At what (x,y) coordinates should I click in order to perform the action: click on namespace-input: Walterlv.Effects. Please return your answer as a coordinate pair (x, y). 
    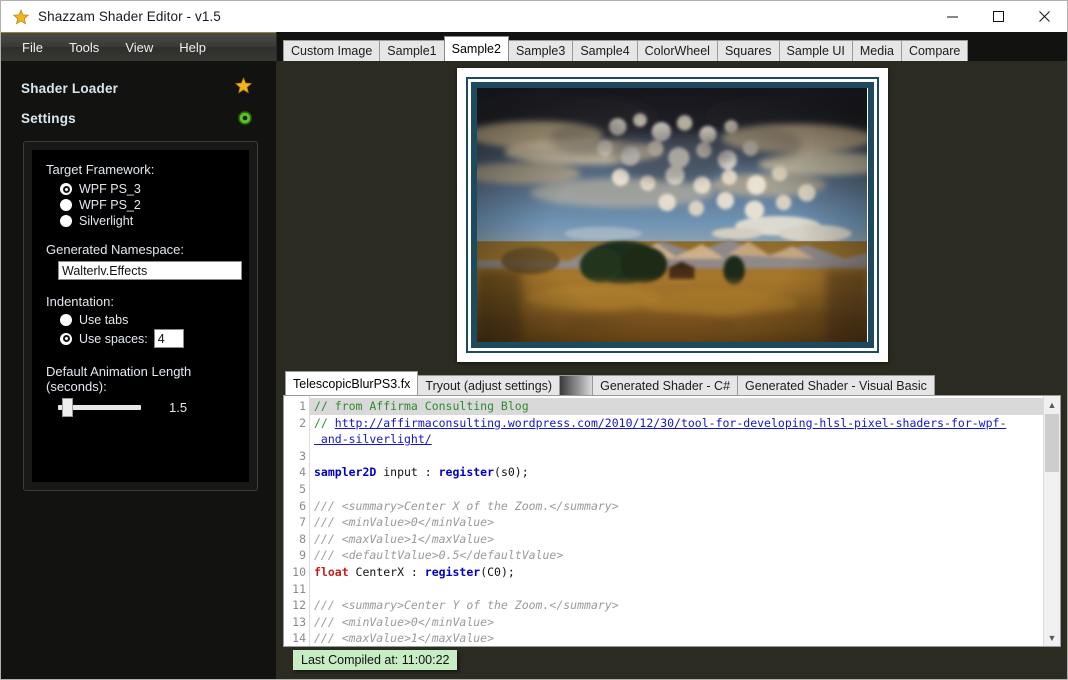
    Looking at the image, I should click on (150, 270).